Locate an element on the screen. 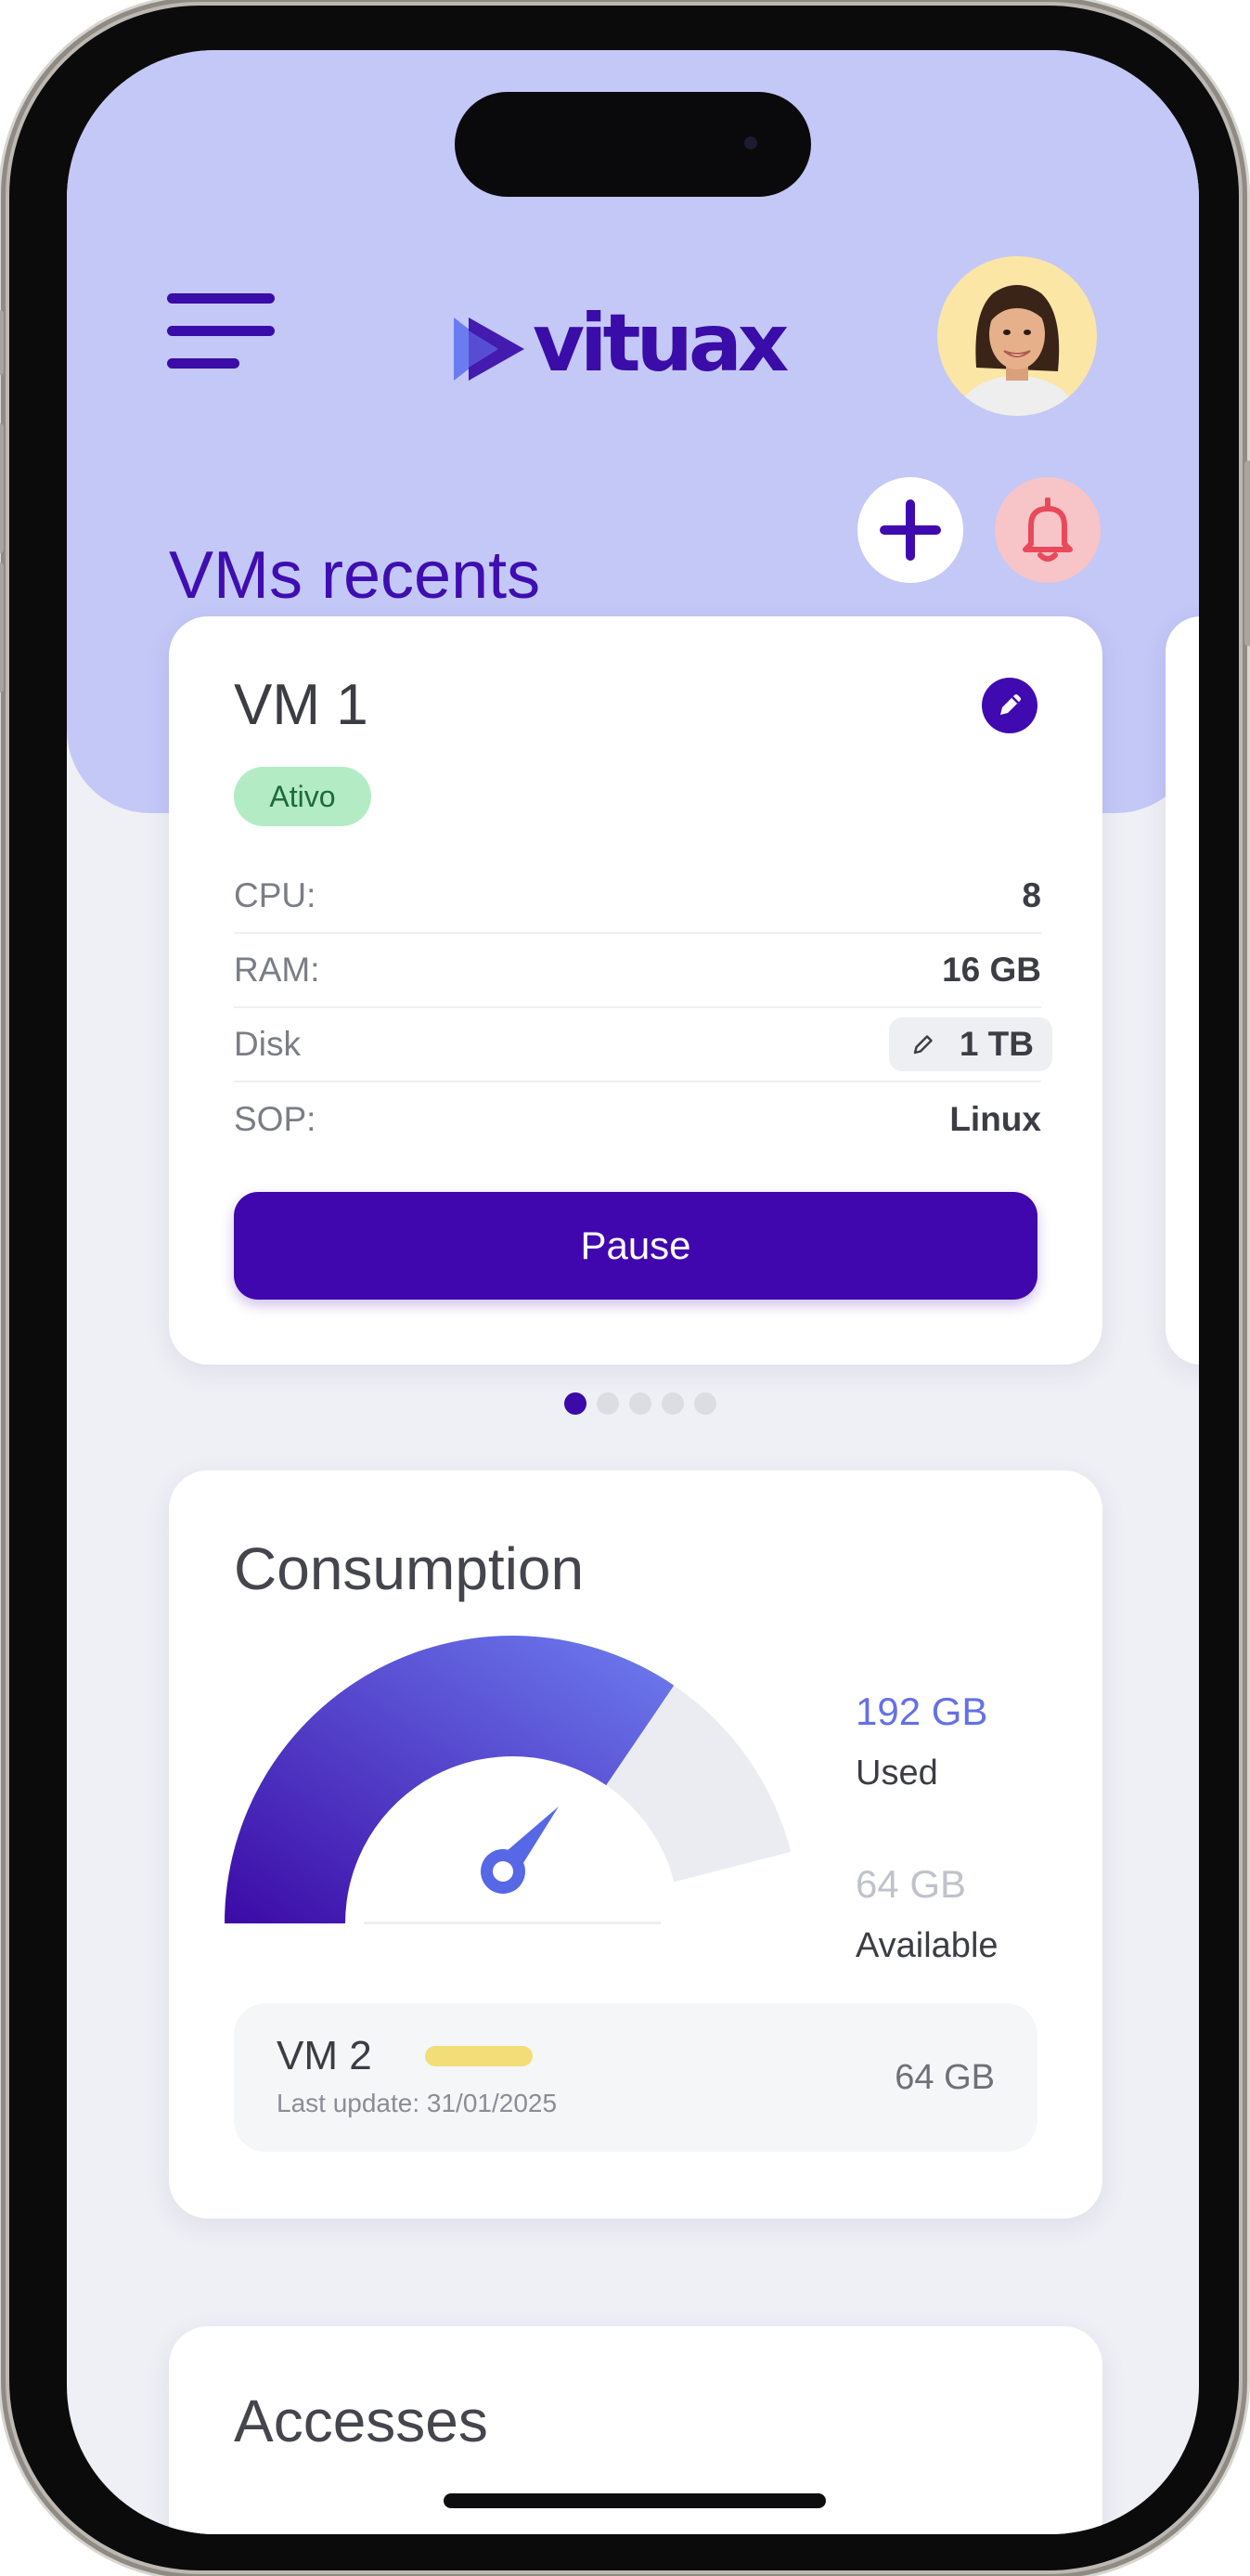 The image size is (1250, 2576). notifications-button is located at coordinates (1048, 530).